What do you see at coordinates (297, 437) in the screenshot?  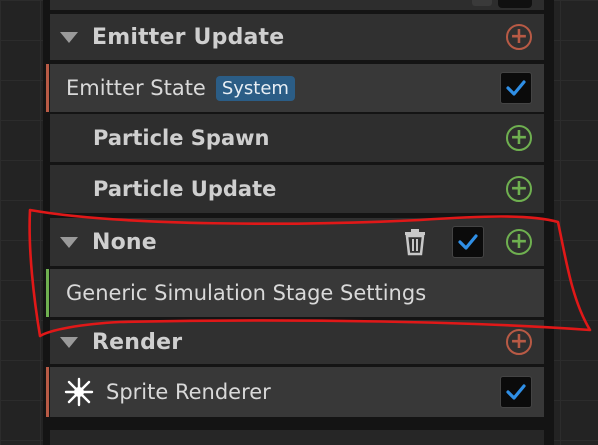 I see `next-row-stub` at bounding box center [297, 437].